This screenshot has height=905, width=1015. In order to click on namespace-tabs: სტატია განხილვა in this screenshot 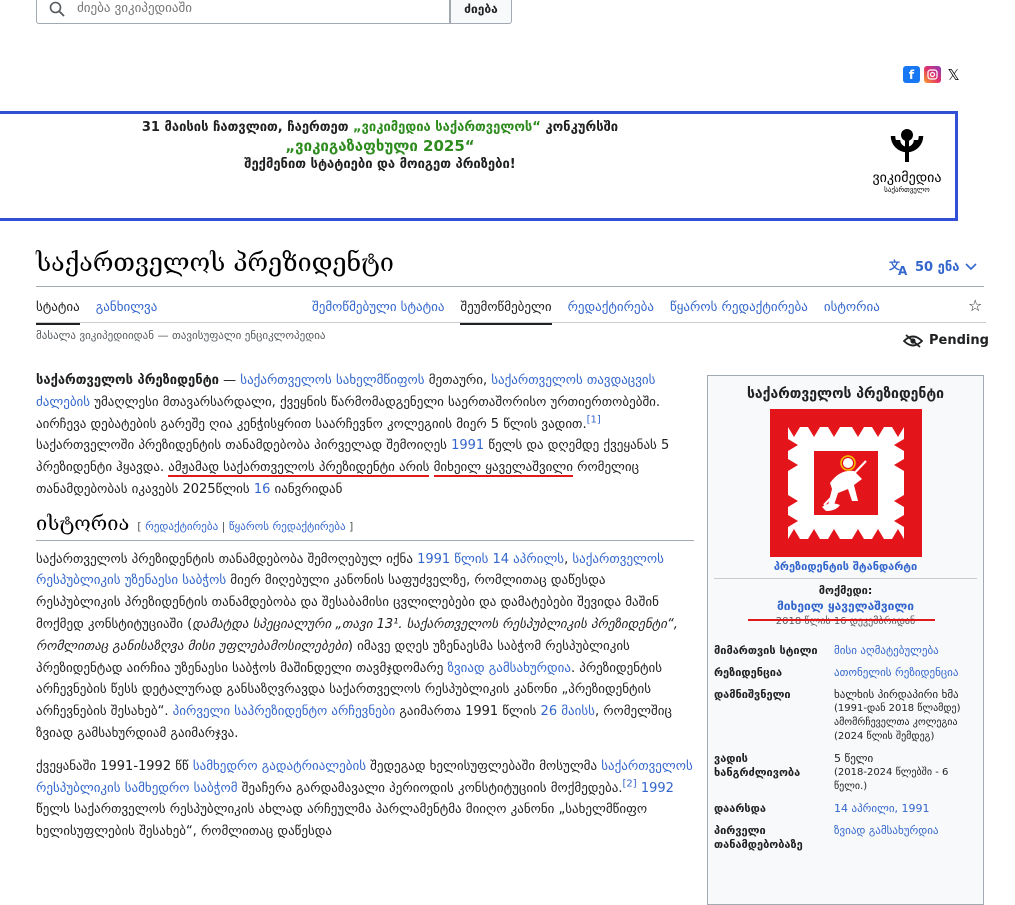, I will do `click(104, 310)`.